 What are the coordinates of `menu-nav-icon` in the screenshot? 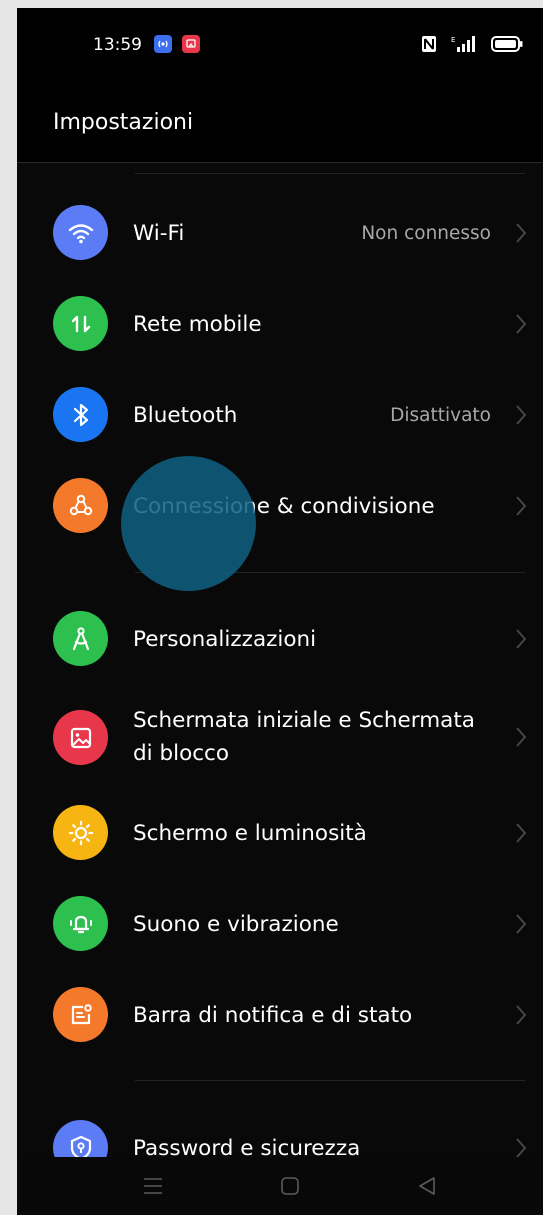 It's located at (153, 1186).